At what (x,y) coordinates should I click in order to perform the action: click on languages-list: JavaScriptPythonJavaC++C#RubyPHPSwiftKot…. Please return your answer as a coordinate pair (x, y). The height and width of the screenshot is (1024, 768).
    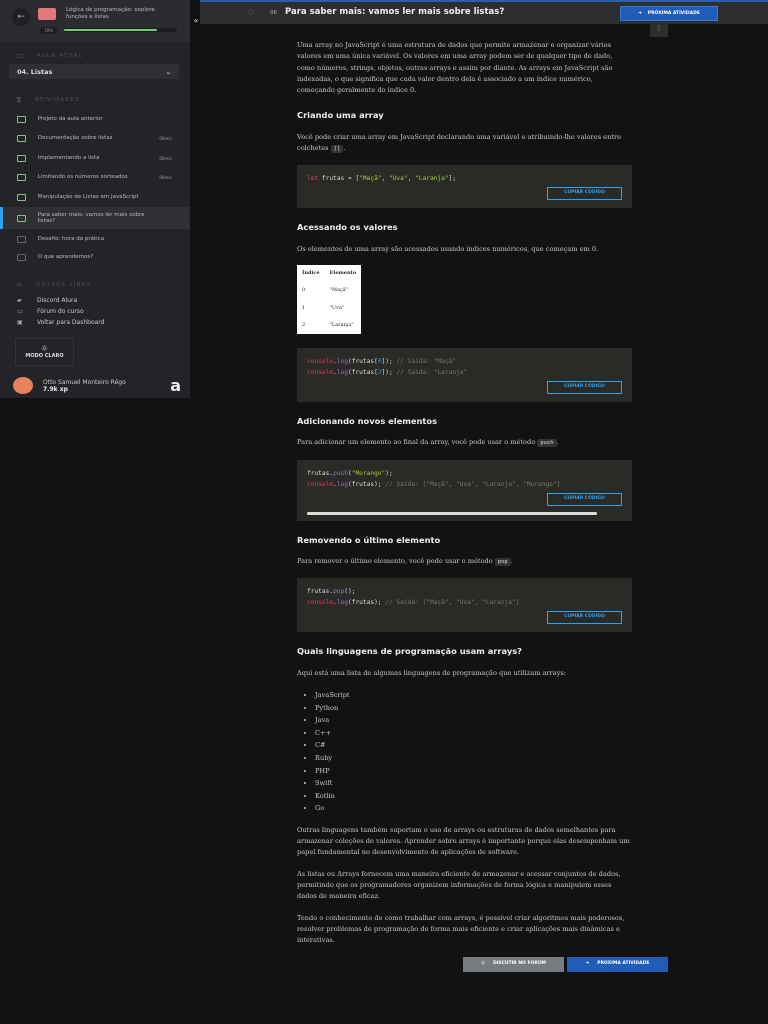
    Looking at the image, I should click on (473, 752).